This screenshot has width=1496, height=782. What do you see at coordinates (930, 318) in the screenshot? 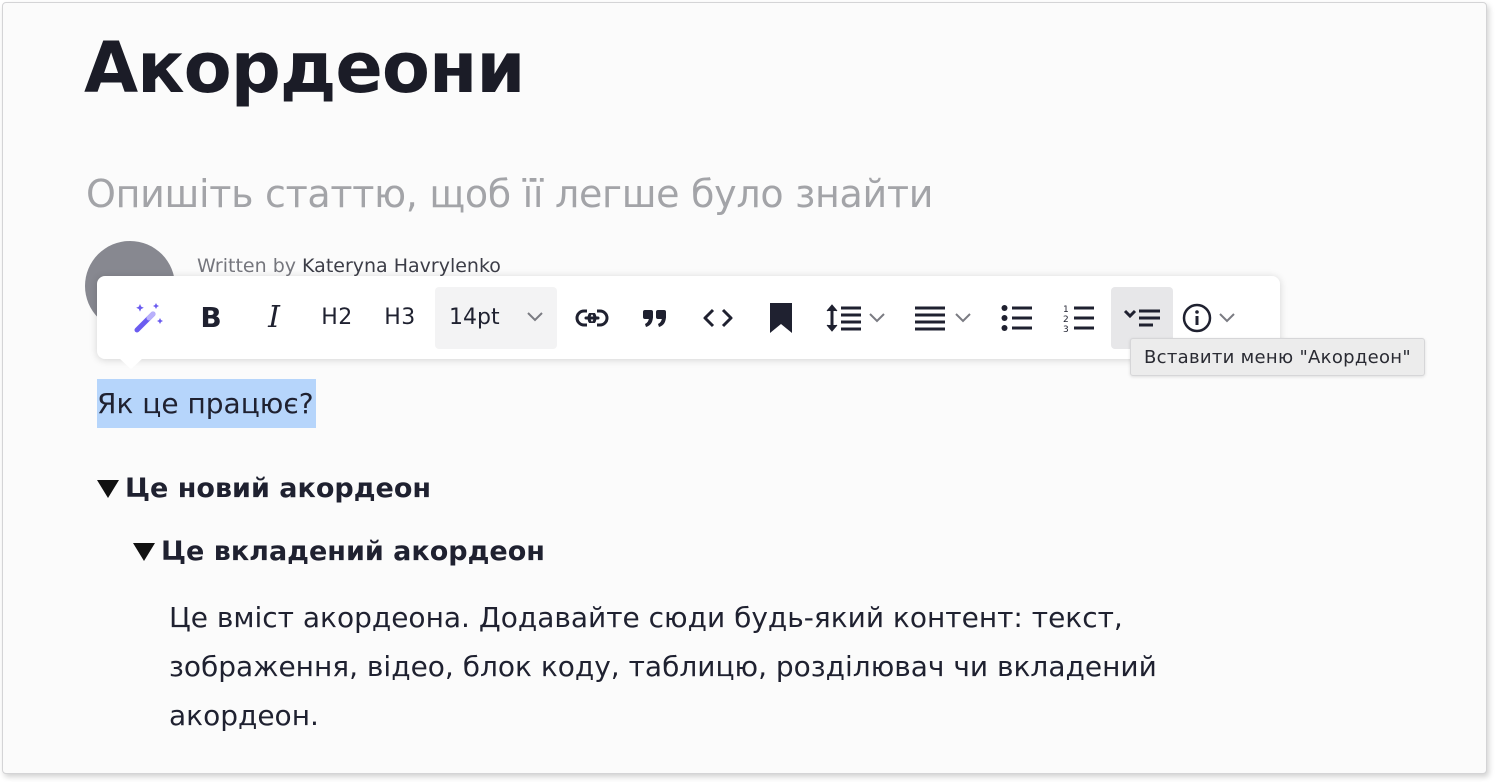
I see `align-icon` at bounding box center [930, 318].